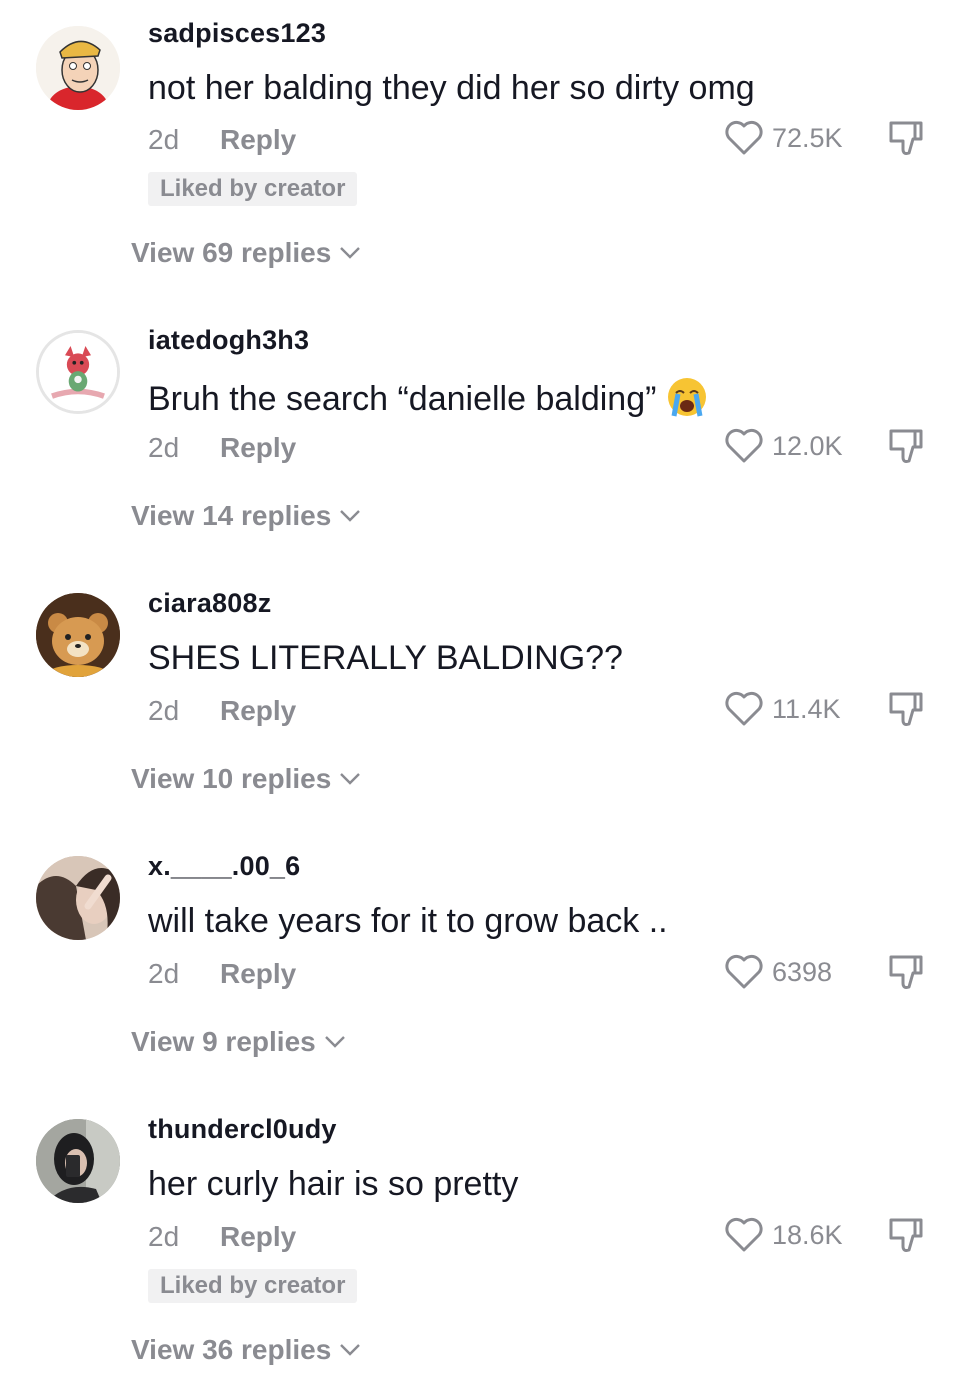 This screenshot has height=1394, width=960. What do you see at coordinates (242, 1129) in the screenshot?
I see `comment-username: thundercl0udy` at bounding box center [242, 1129].